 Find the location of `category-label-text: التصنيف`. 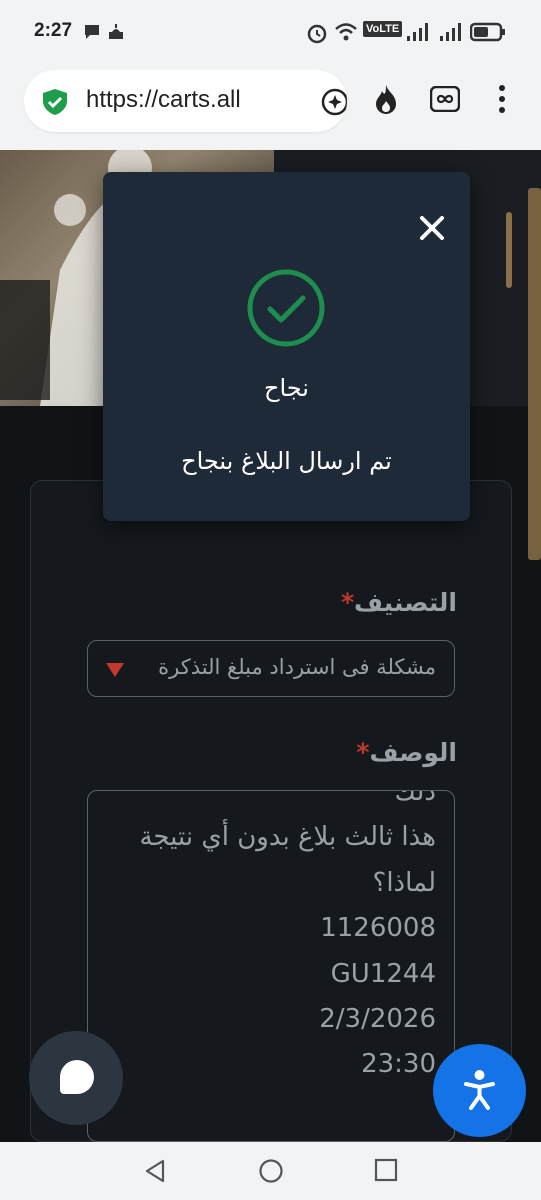

category-label-text: التصنيف is located at coordinates (405, 602).